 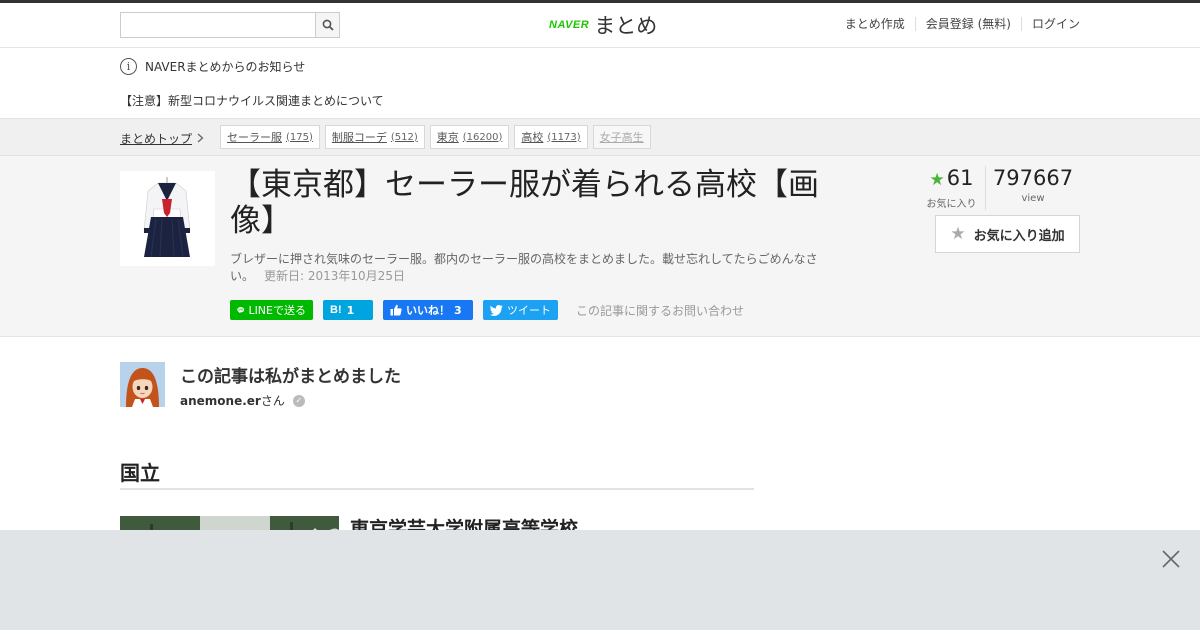 I want to click on tag-count: (16200), so click(x=482, y=137).